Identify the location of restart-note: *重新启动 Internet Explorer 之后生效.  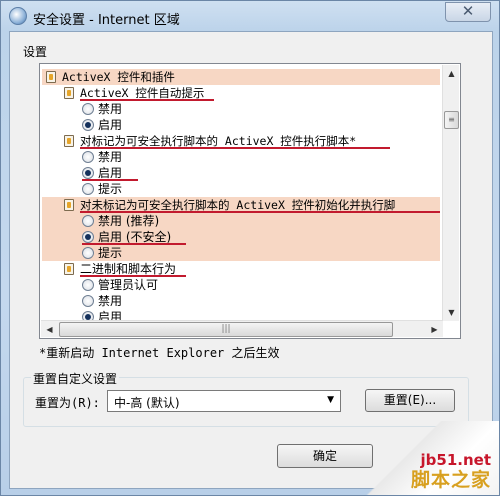
(159, 353).